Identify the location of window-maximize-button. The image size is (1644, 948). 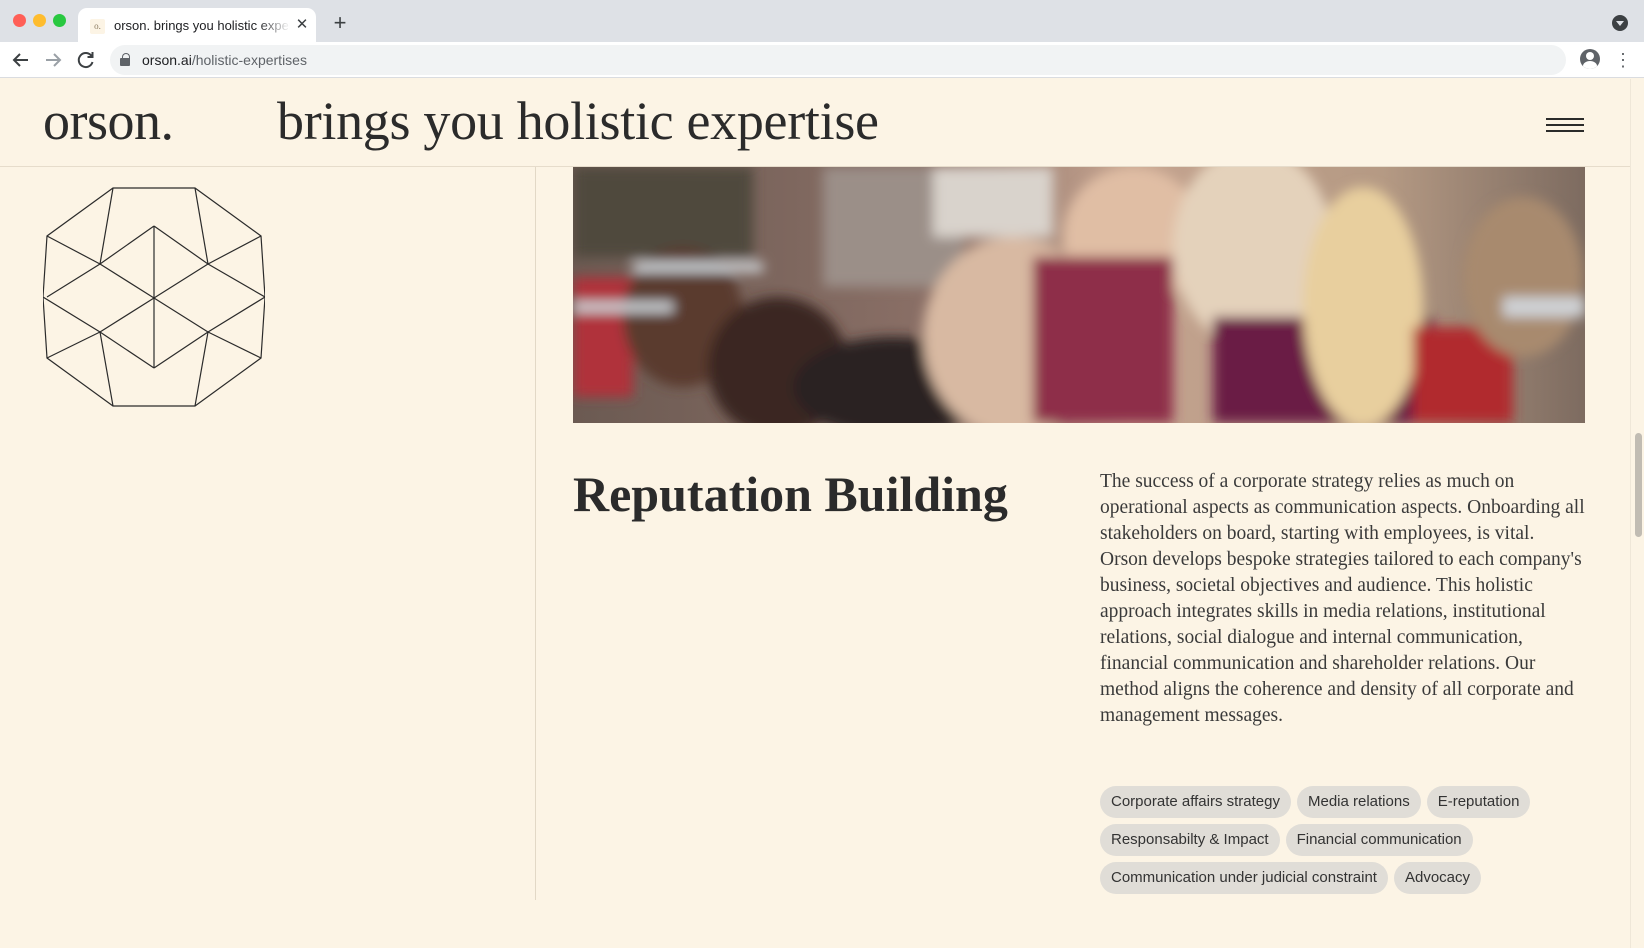
(59, 20).